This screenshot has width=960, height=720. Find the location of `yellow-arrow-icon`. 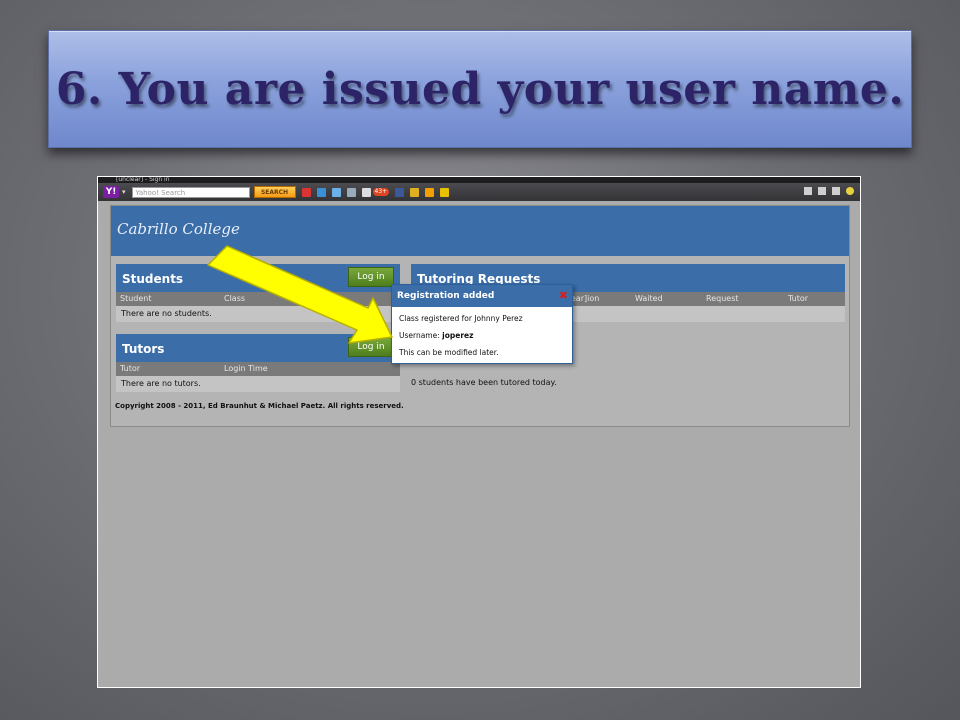

yellow-arrow-icon is located at coordinates (300, 294).